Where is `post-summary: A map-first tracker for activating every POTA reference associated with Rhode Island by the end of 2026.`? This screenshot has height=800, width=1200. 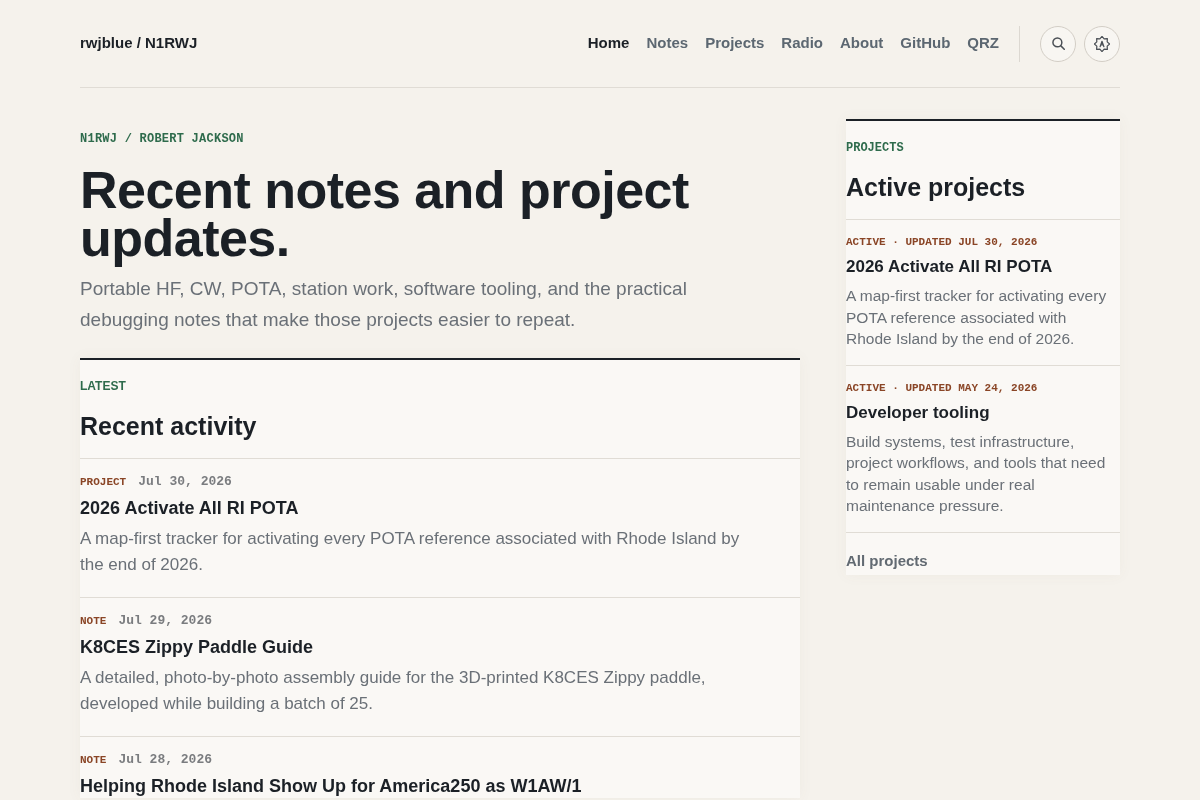 post-summary: A map-first tracker for activating every POTA reference associated with Rhode Island by the end of 2026. is located at coordinates (410, 552).